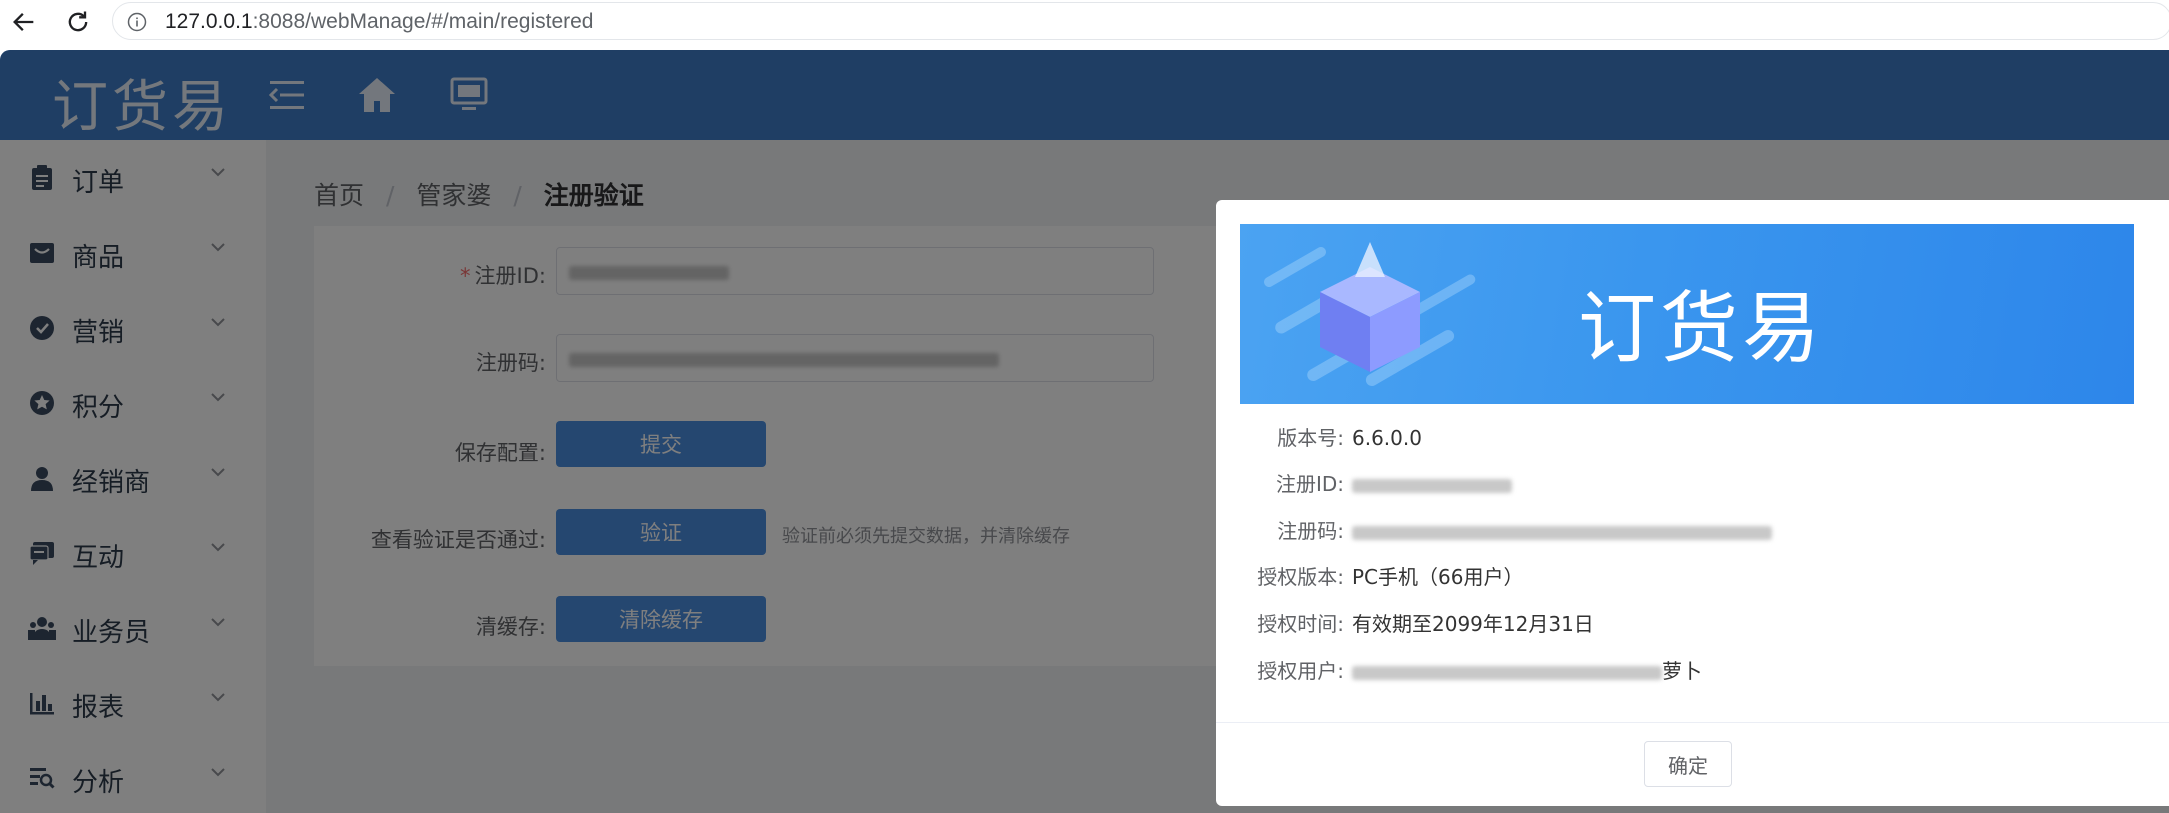  I want to click on license-time-row: 授权时间: 有效期至2099年12月31日, so click(1417, 622).